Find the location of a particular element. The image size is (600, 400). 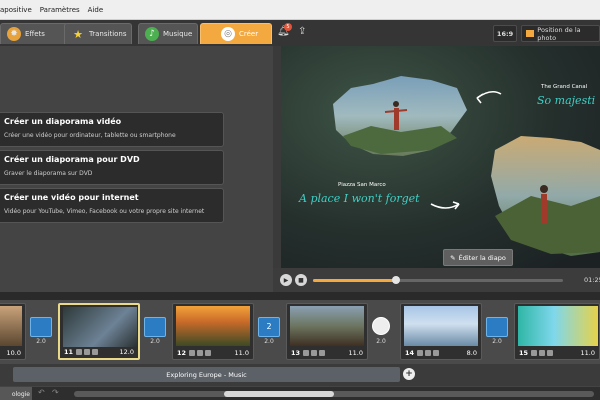

photo-position-label: Position de la photo is located at coordinates (559, 33).